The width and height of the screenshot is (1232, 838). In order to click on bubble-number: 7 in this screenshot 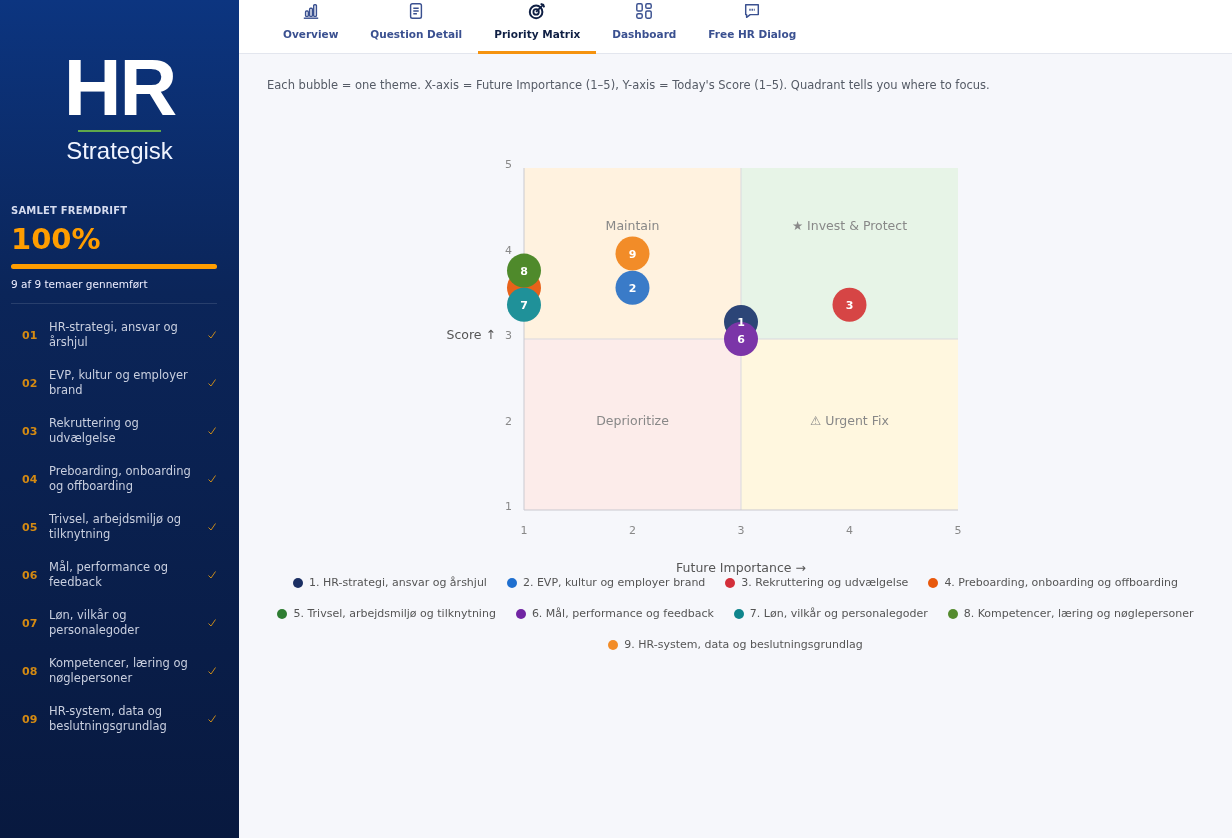, I will do `click(523, 305)`.